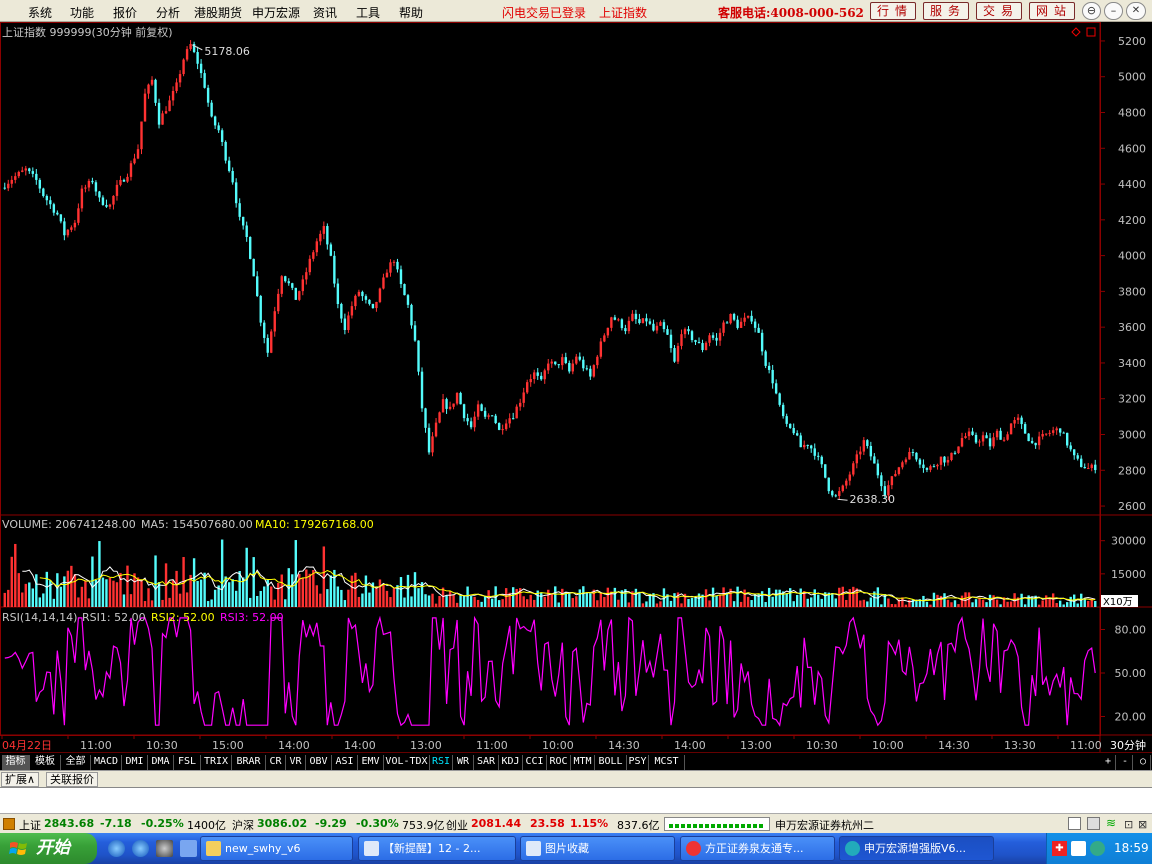  Describe the element at coordinates (20, 779) in the screenshot. I see `expand-button: 扩展∧` at that location.